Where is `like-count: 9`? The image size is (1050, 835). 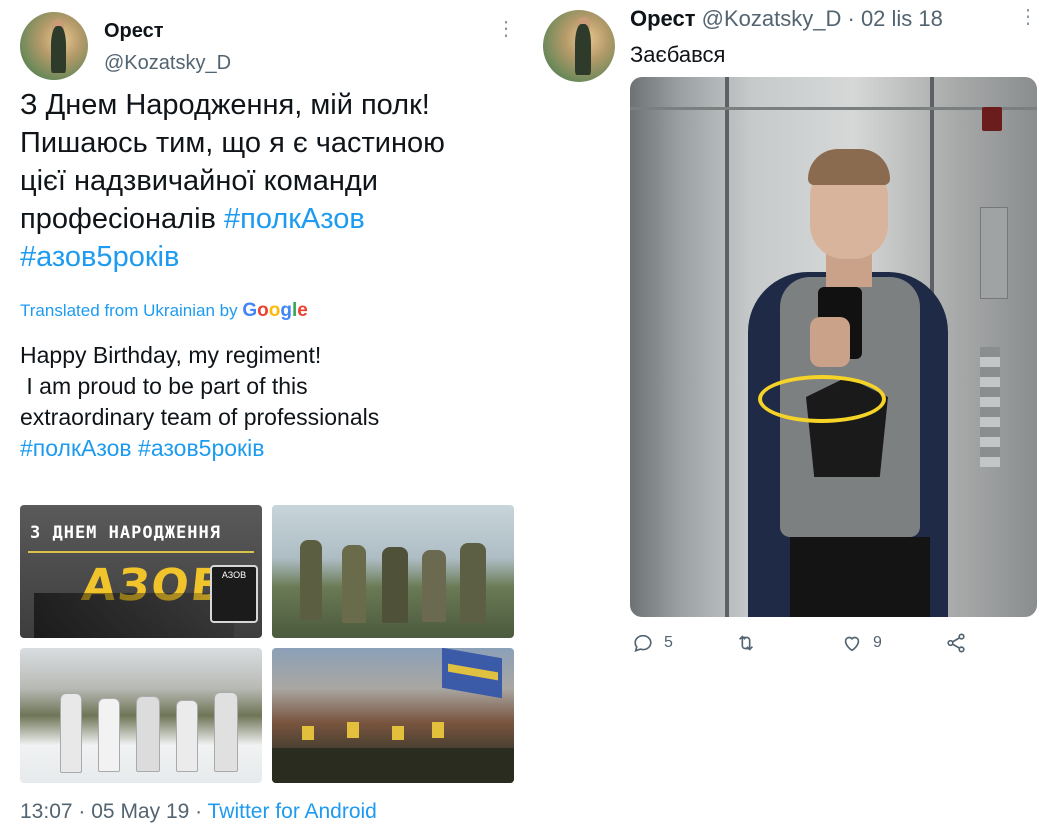 like-count: 9 is located at coordinates (877, 642).